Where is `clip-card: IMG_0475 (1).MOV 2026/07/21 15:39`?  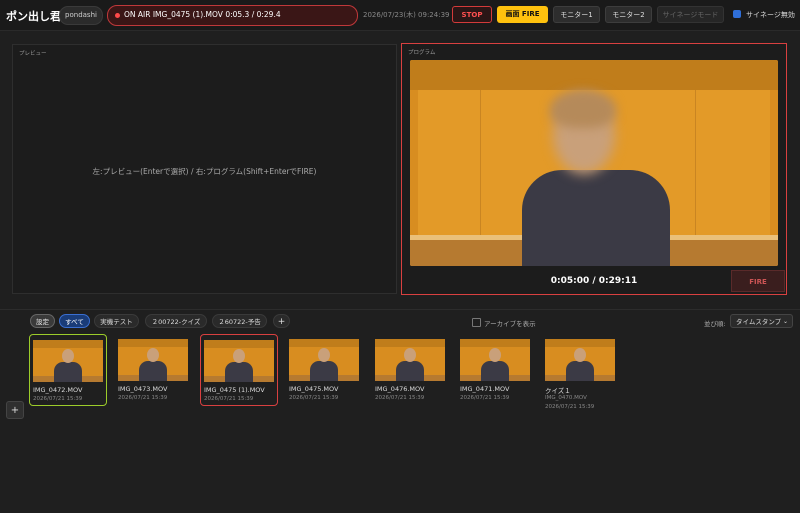
clip-card: IMG_0475 (1).MOV 2026/07/21 15:39 is located at coordinates (239, 370).